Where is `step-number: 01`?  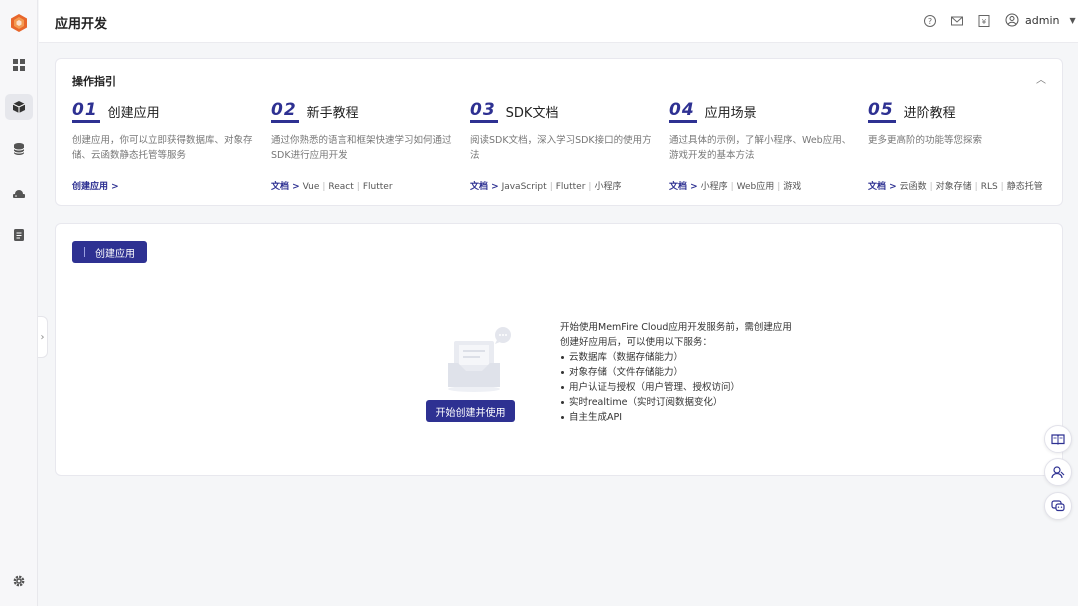 step-number: 01 is located at coordinates (86, 112).